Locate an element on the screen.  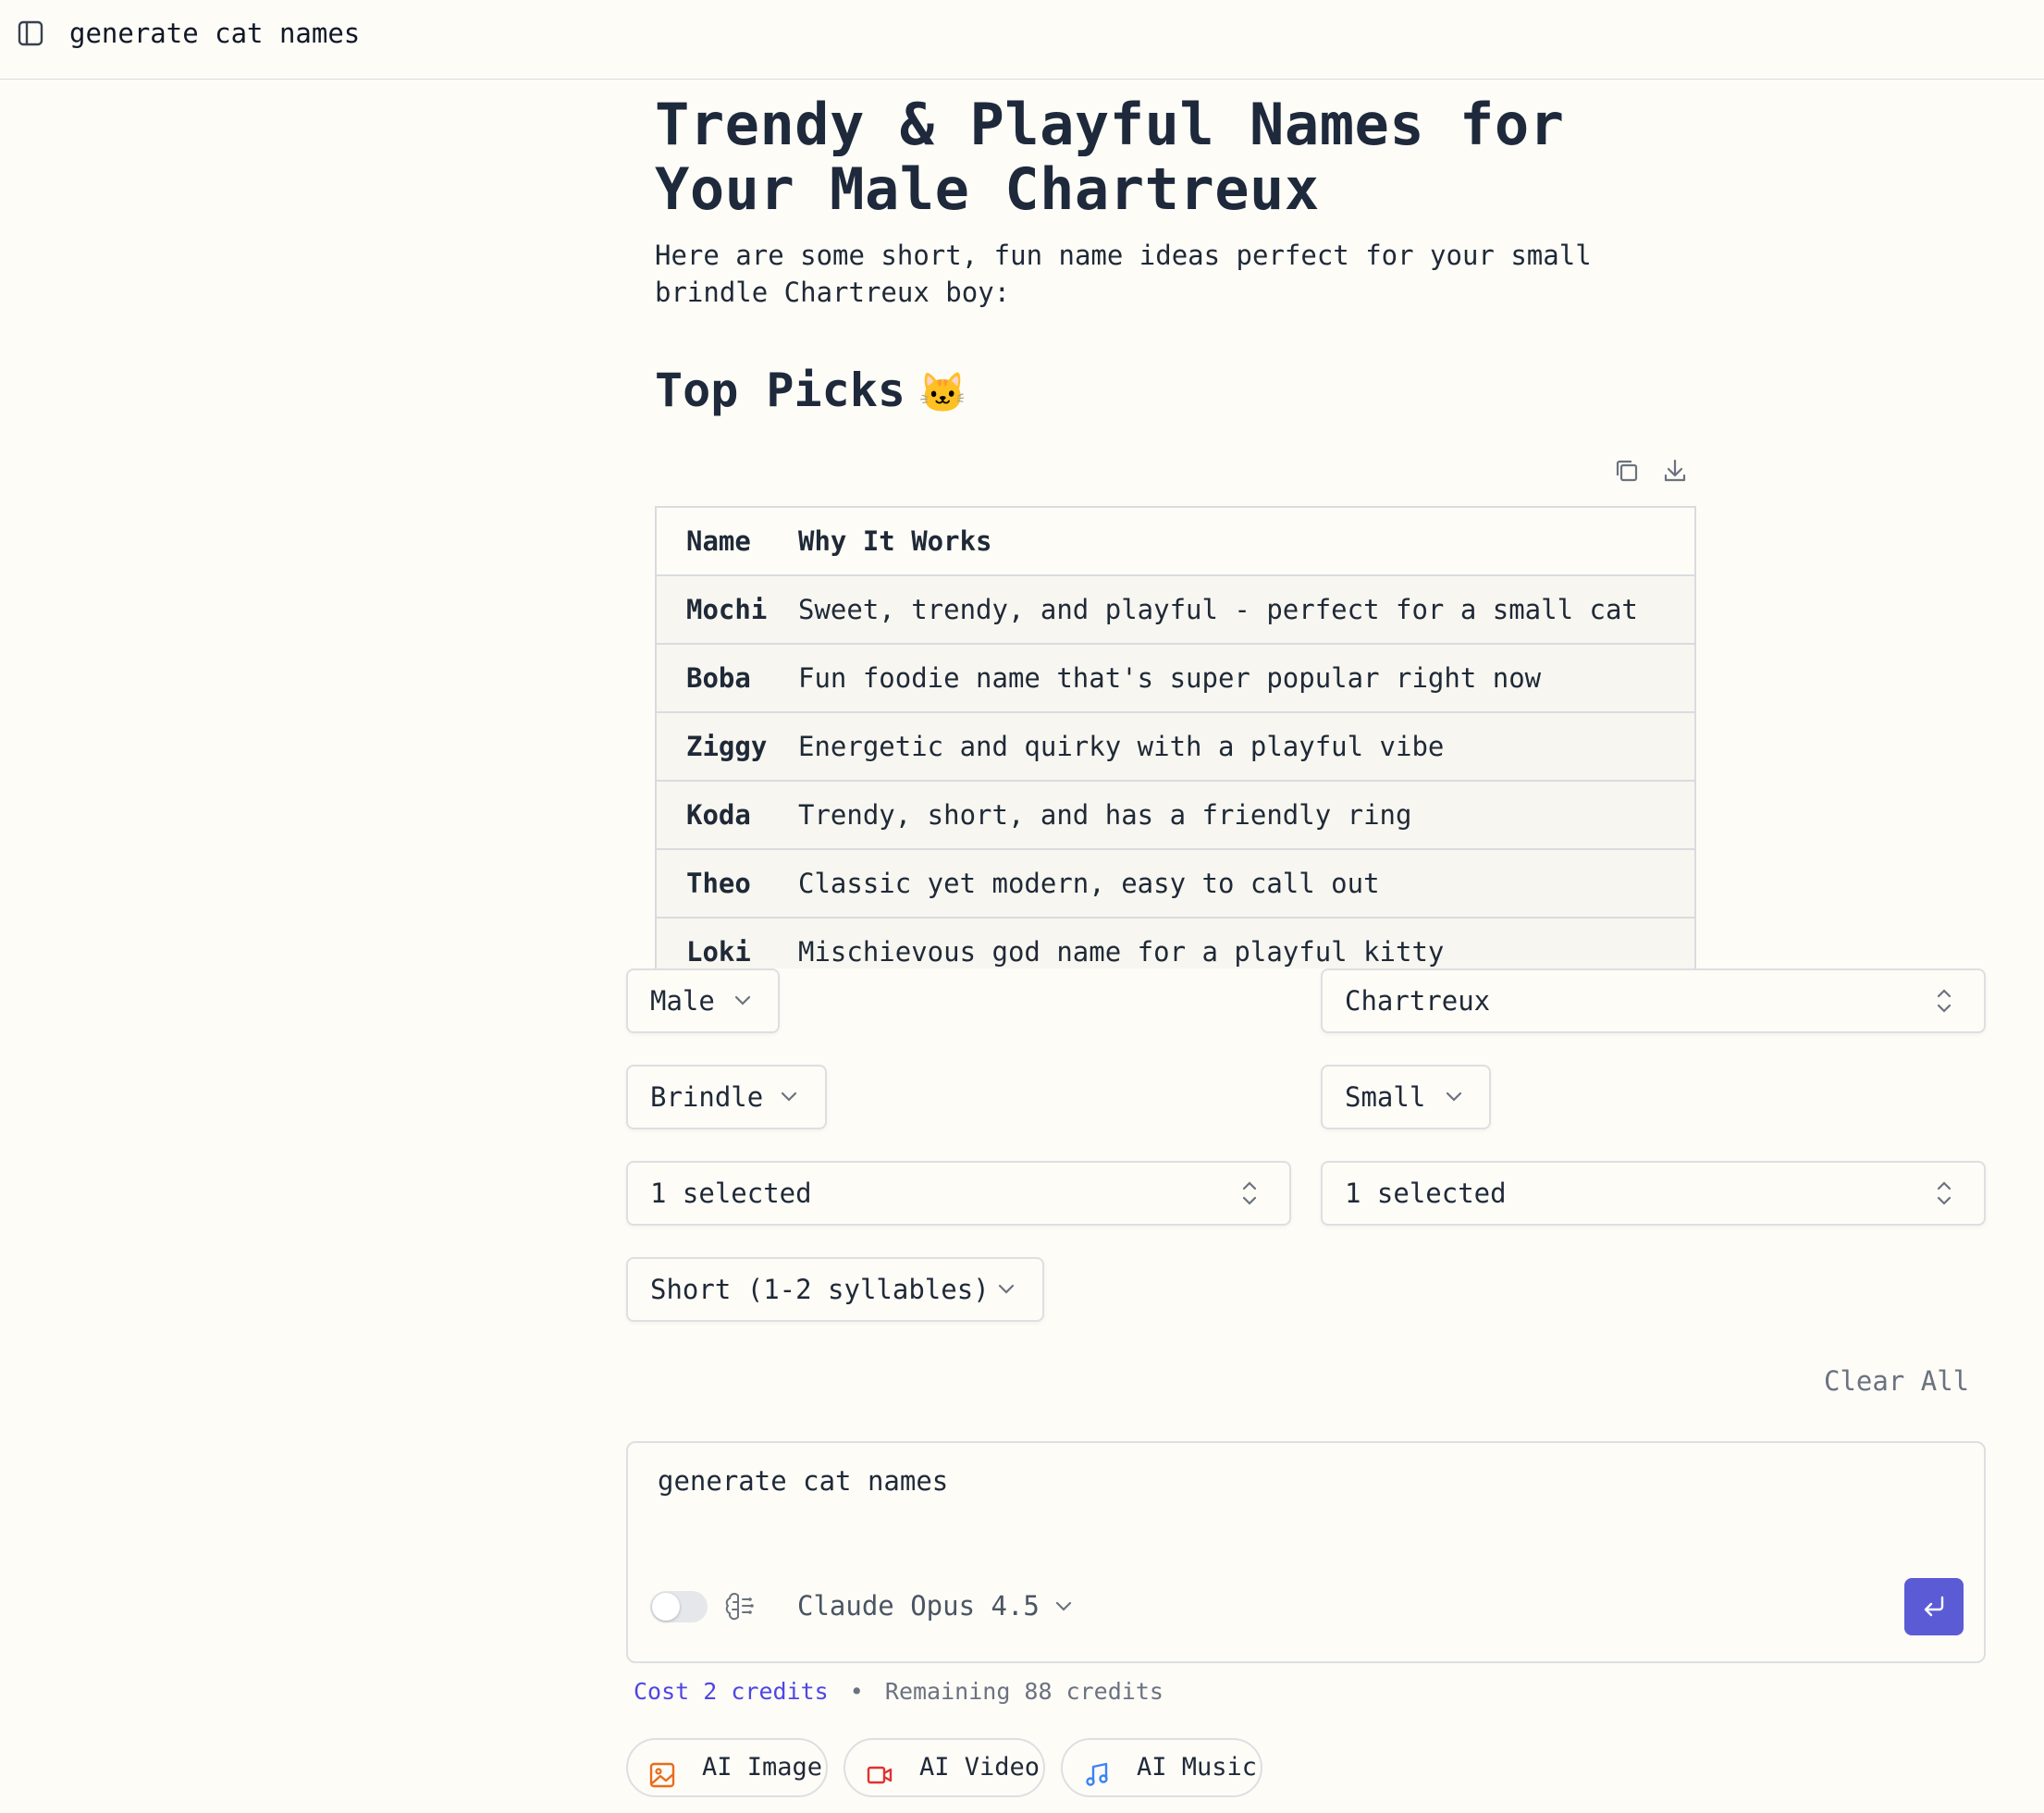
size-select-value: Small is located at coordinates (1385, 1097).